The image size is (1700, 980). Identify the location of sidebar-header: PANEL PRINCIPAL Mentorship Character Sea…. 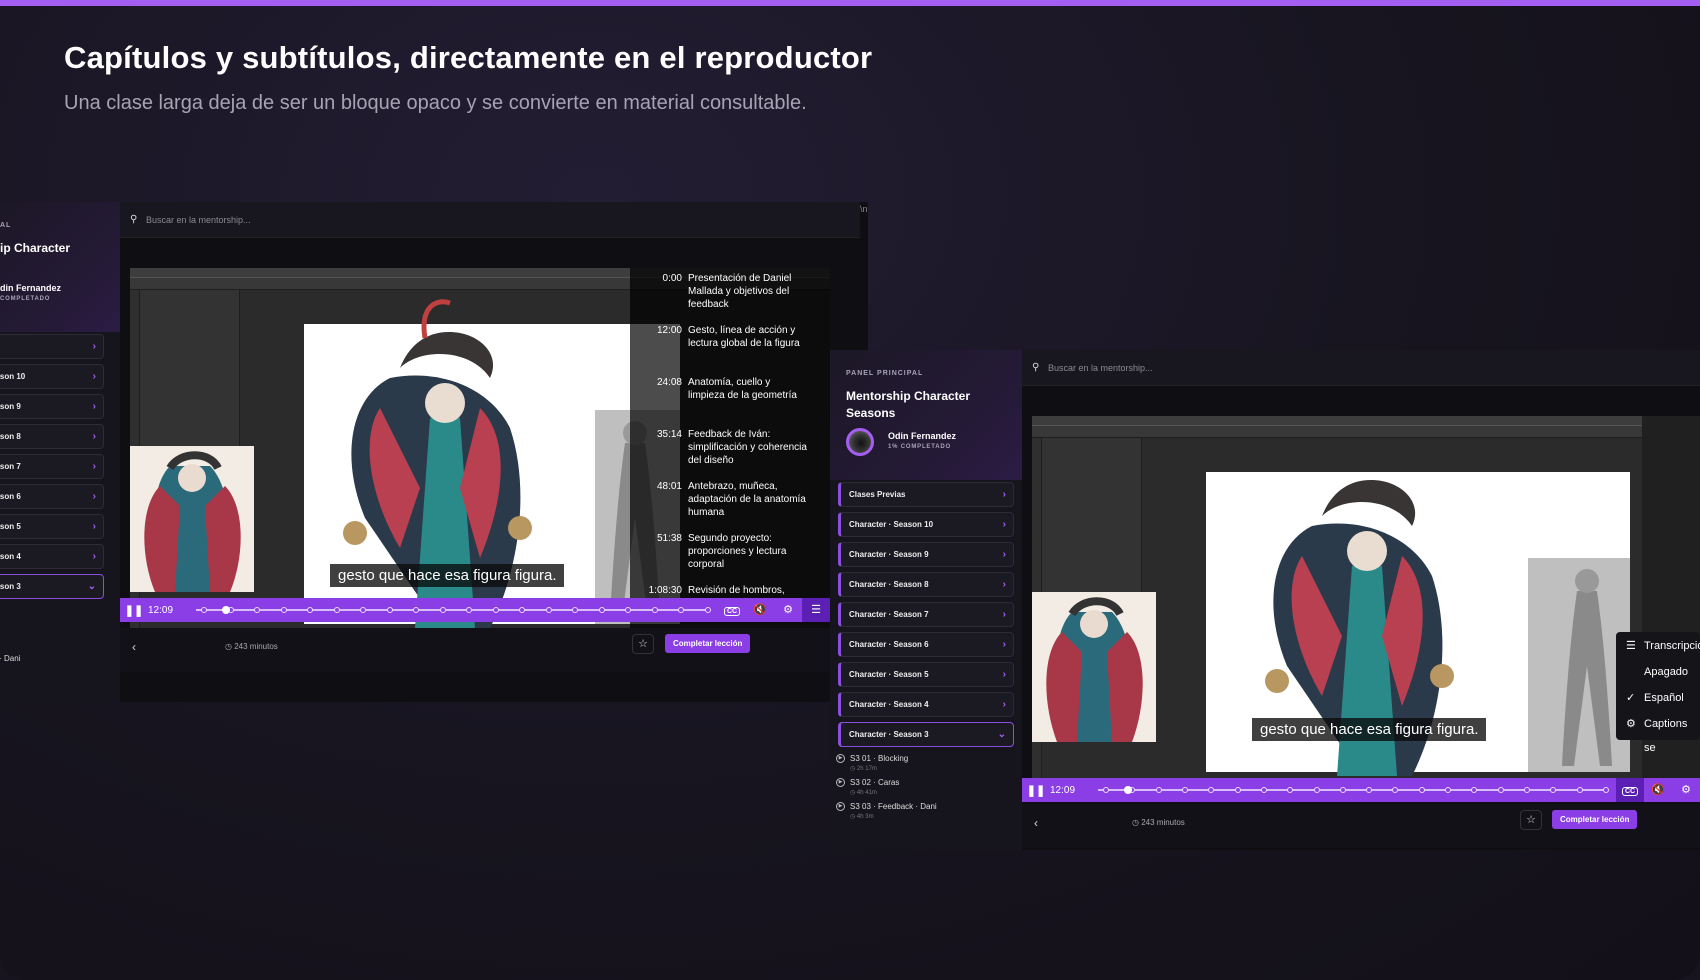
(926, 415).